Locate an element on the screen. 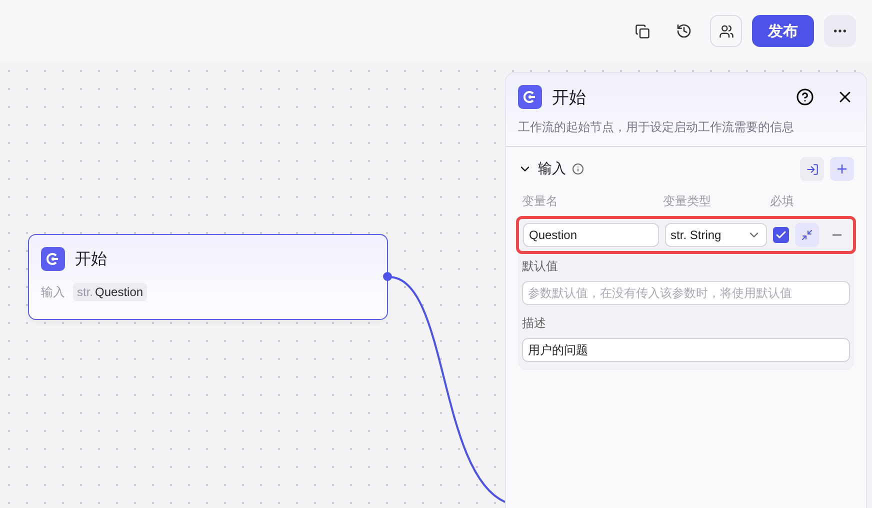 Image resolution: width=872 pixels, height=508 pixels. field-label: 默认值 is located at coordinates (540, 266).